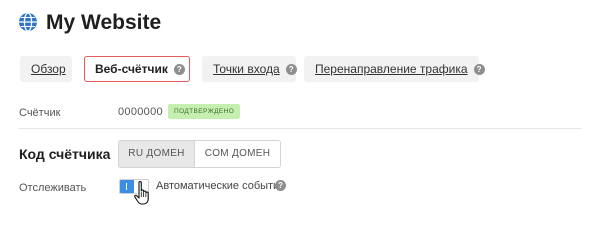 This screenshot has width=600, height=240. Describe the element at coordinates (140, 112) in the screenshot. I see `counter-value: 0000000` at that location.